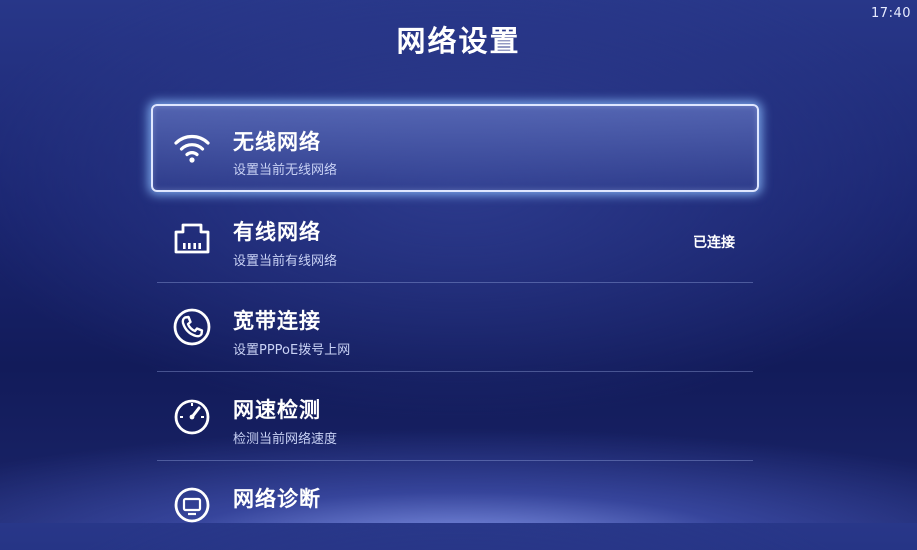 The width and height of the screenshot is (917, 550). Describe the element at coordinates (192, 238) in the screenshot. I see `ethernet-icon` at that location.